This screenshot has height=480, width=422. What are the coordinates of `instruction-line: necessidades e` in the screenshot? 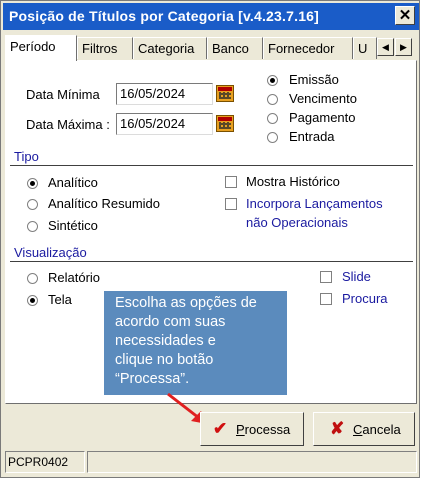 It's located at (165, 341).